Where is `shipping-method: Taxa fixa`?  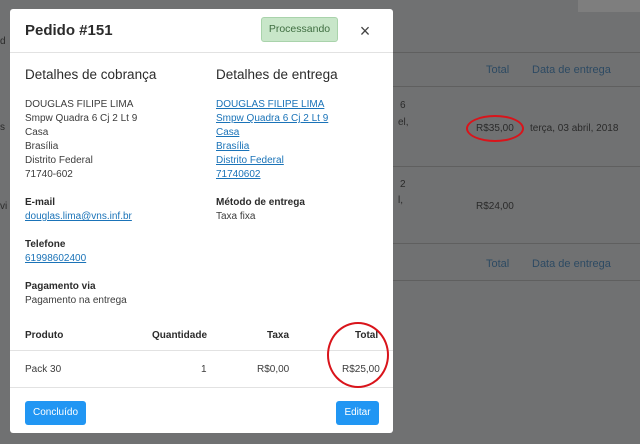
shipping-method: Taxa fixa is located at coordinates (236, 216).